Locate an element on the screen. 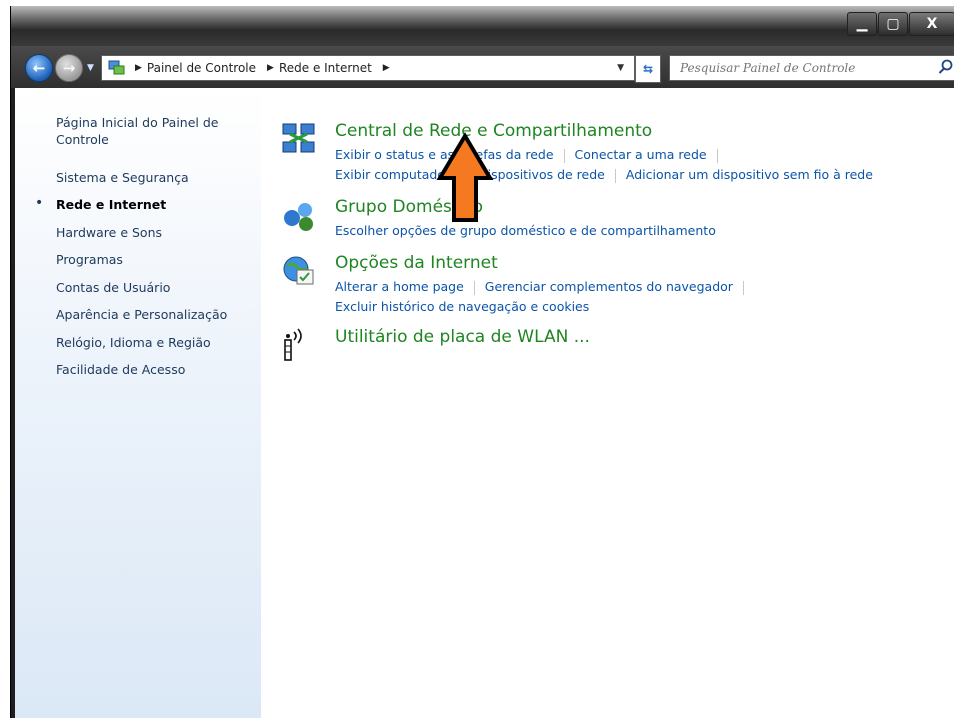  sidebar-item-facilidade-de-acesso: Facilidade de Acesso is located at coordinates (151, 369).